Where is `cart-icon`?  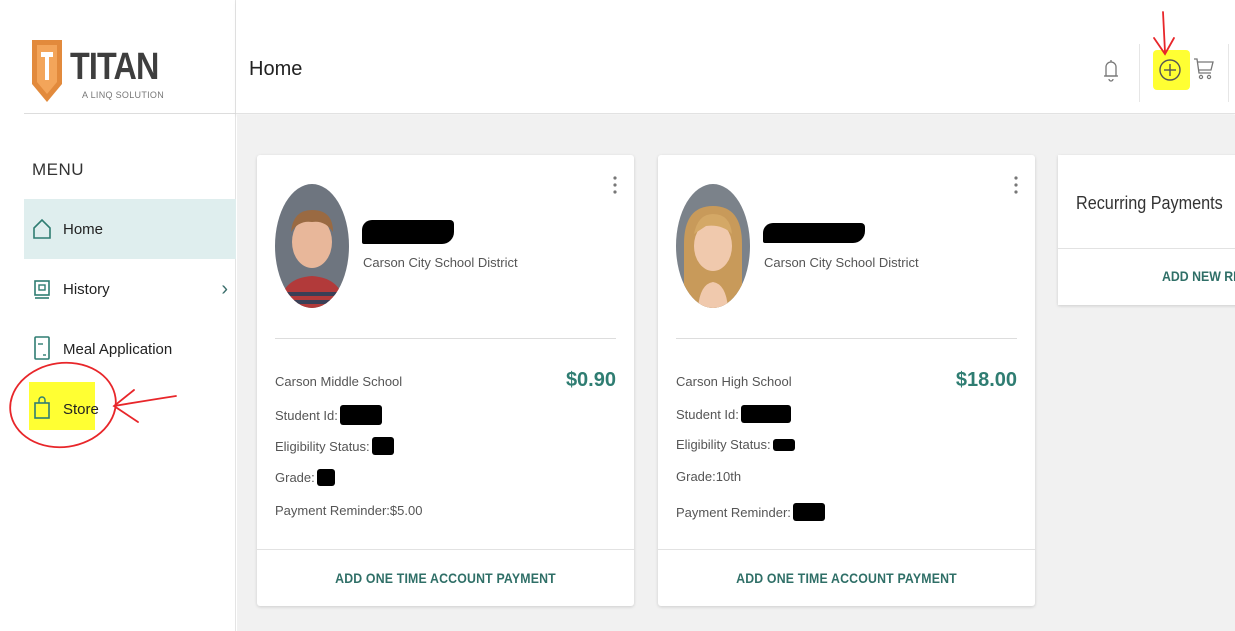
cart-icon is located at coordinates (1204, 69).